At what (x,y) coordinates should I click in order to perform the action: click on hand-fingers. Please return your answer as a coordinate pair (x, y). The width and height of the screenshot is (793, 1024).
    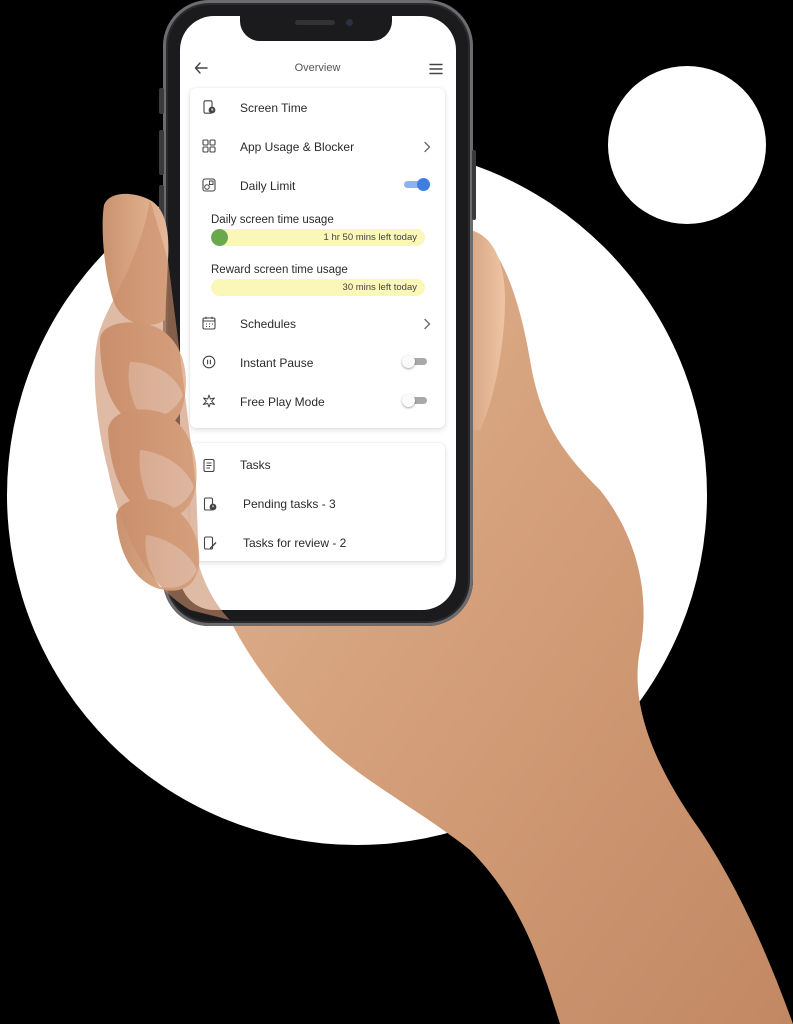
    Looking at the image, I should click on (162, 406).